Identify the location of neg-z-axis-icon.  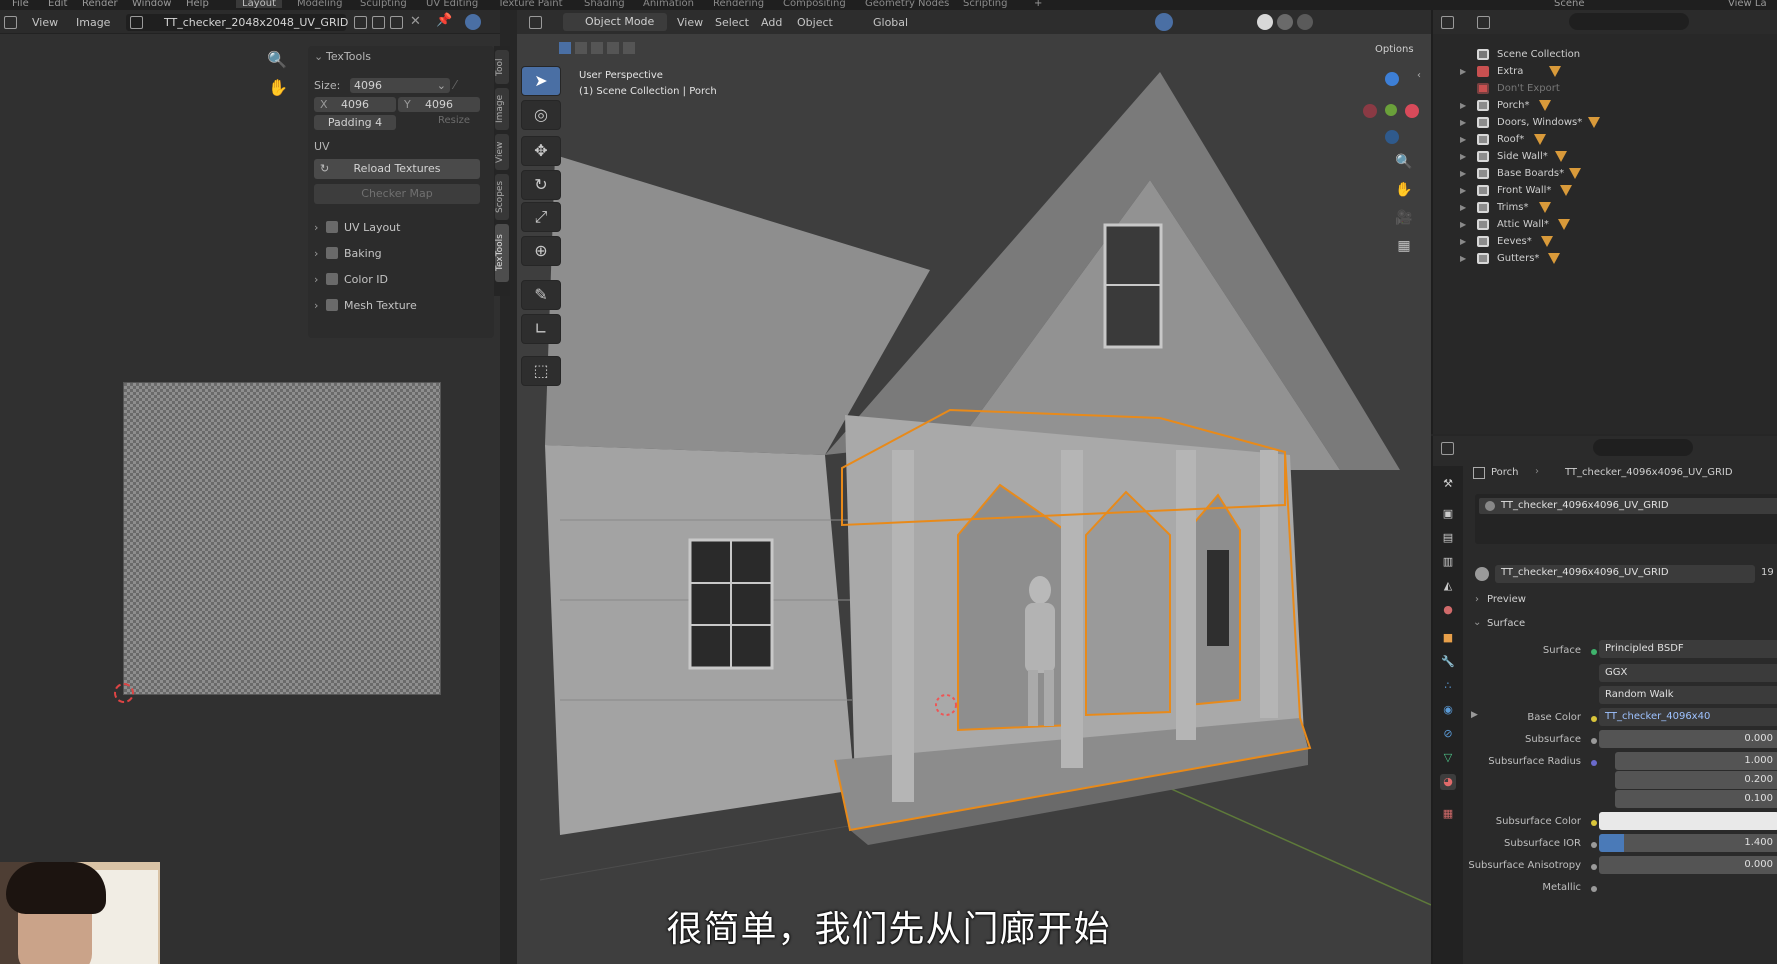
(1392, 137).